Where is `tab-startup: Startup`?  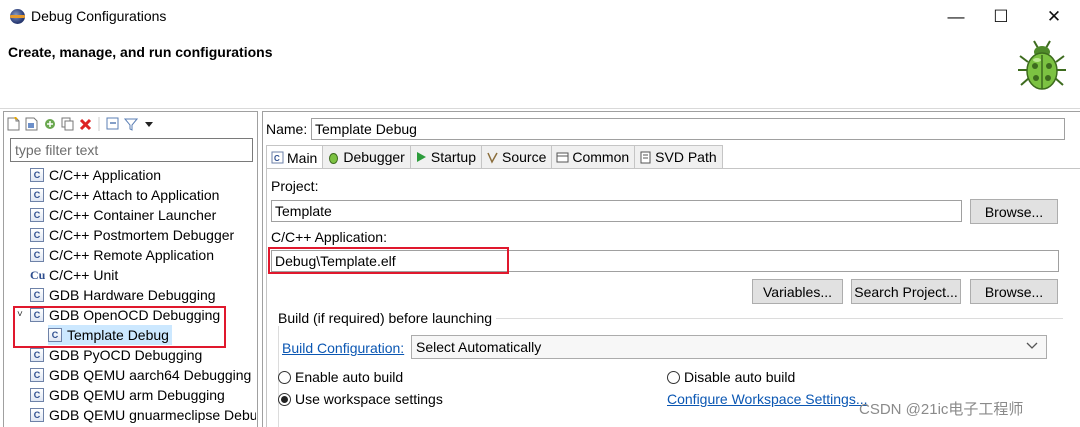 tab-startup: Startup is located at coordinates (445, 156).